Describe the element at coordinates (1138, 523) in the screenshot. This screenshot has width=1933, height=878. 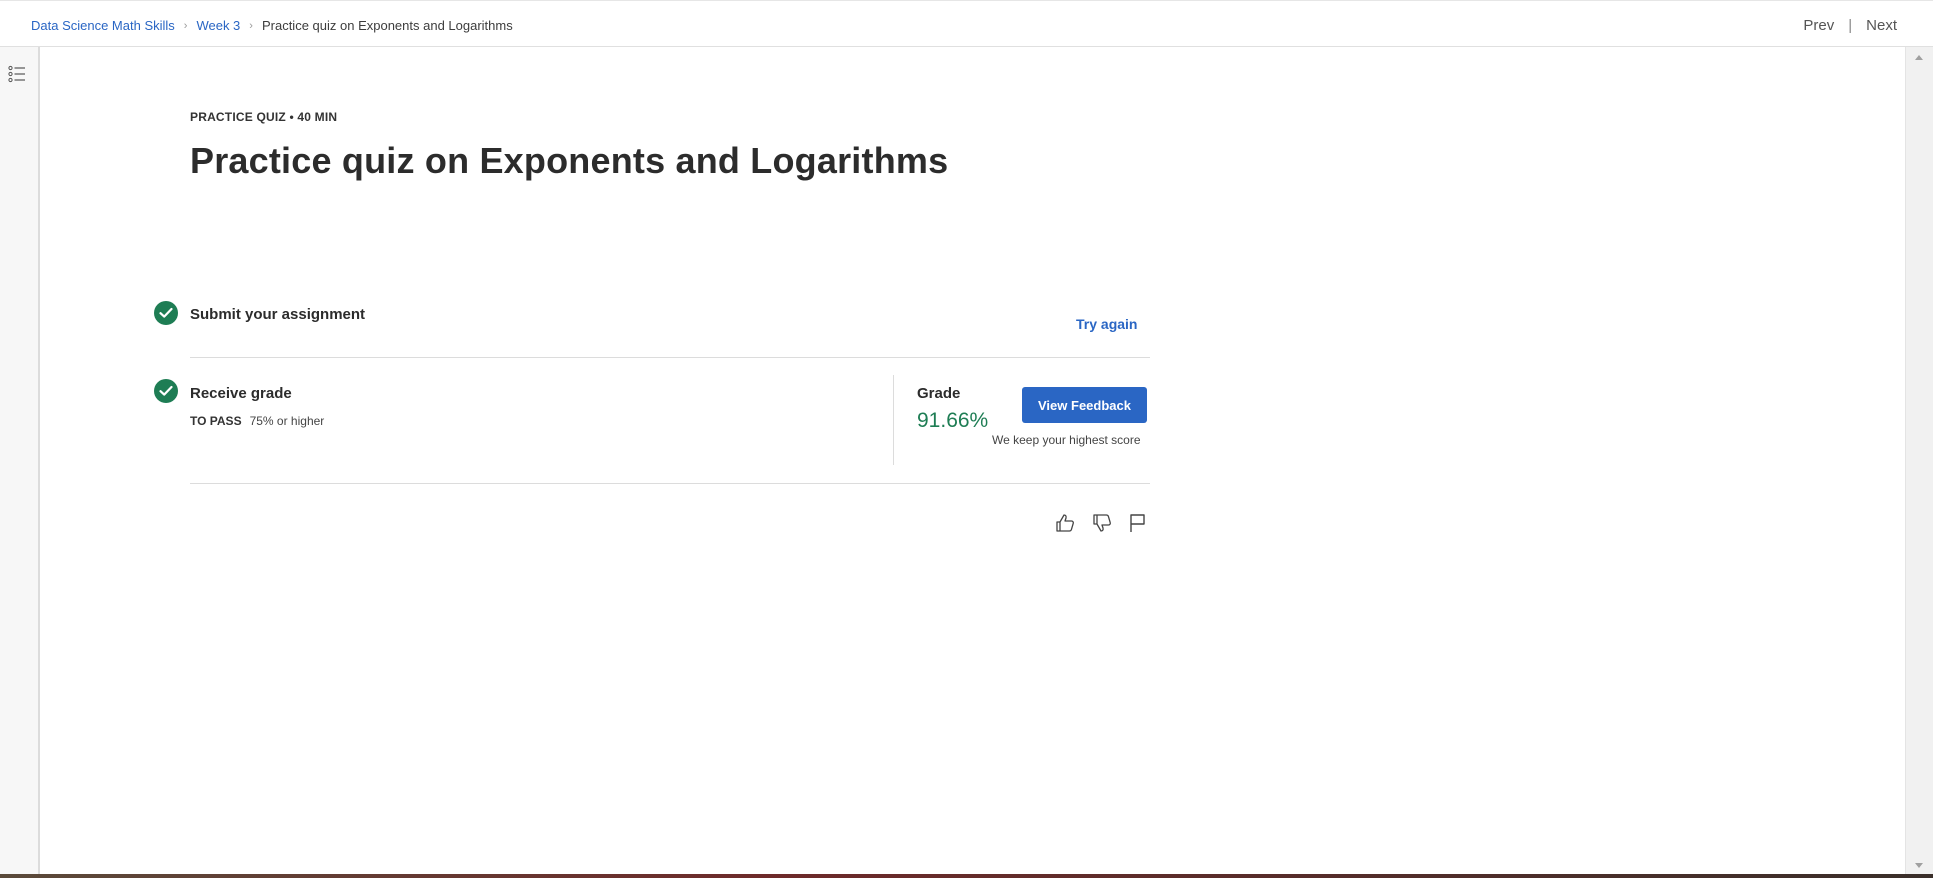
I see `flag-icon` at that location.